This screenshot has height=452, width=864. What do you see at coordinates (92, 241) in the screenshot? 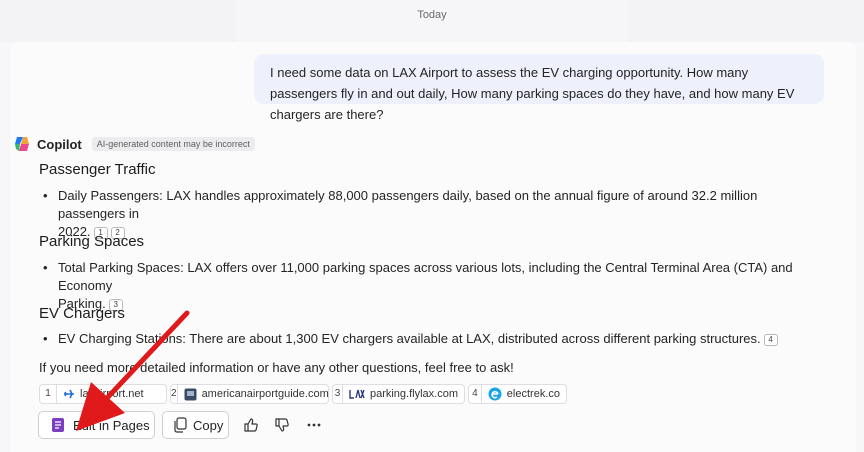
I see `section-heading-parking-spaces: Parking Spaces` at bounding box center [92, 241].